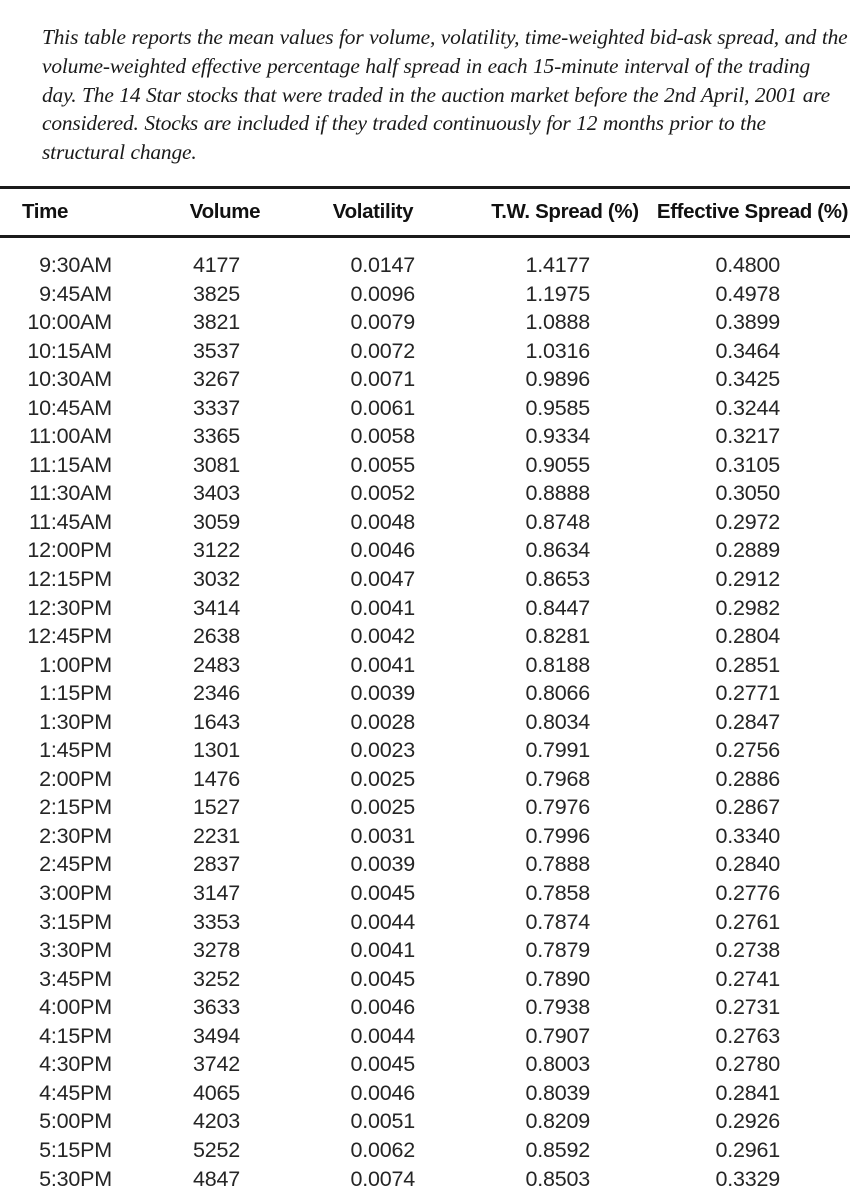 This screenshot has width=850, height=1193. I want to click on cell-time: 11:45AM, so click(56, 522).